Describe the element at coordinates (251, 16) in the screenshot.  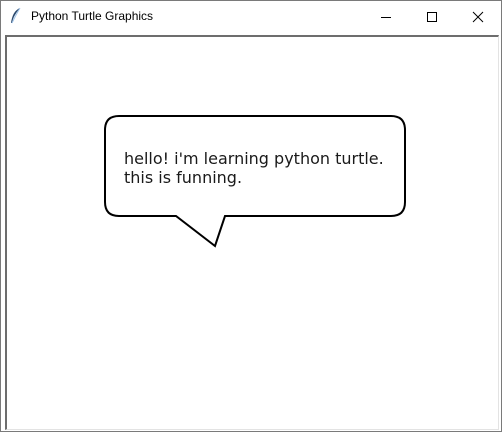
I see `title-bar: Python Turtle Graphics` at that location.